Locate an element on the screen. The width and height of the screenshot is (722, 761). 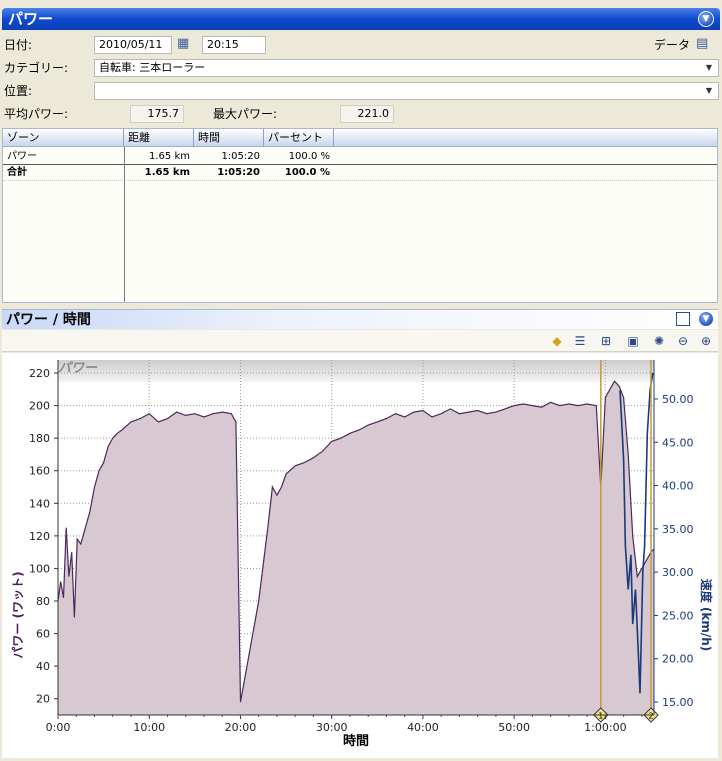
category-select: 自転車: 三本ローラー ▼ is located at coordinates (406, 68).